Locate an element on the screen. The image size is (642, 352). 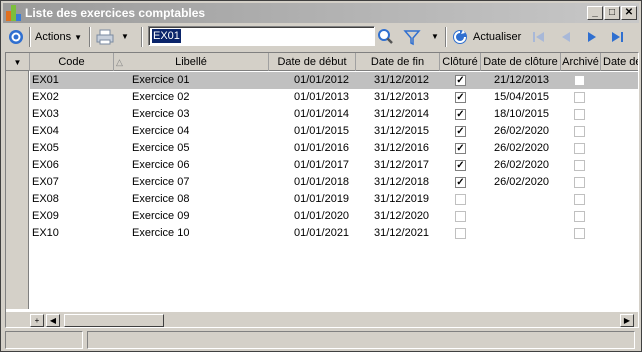
last-page-button is located at coordinates (617, 37).